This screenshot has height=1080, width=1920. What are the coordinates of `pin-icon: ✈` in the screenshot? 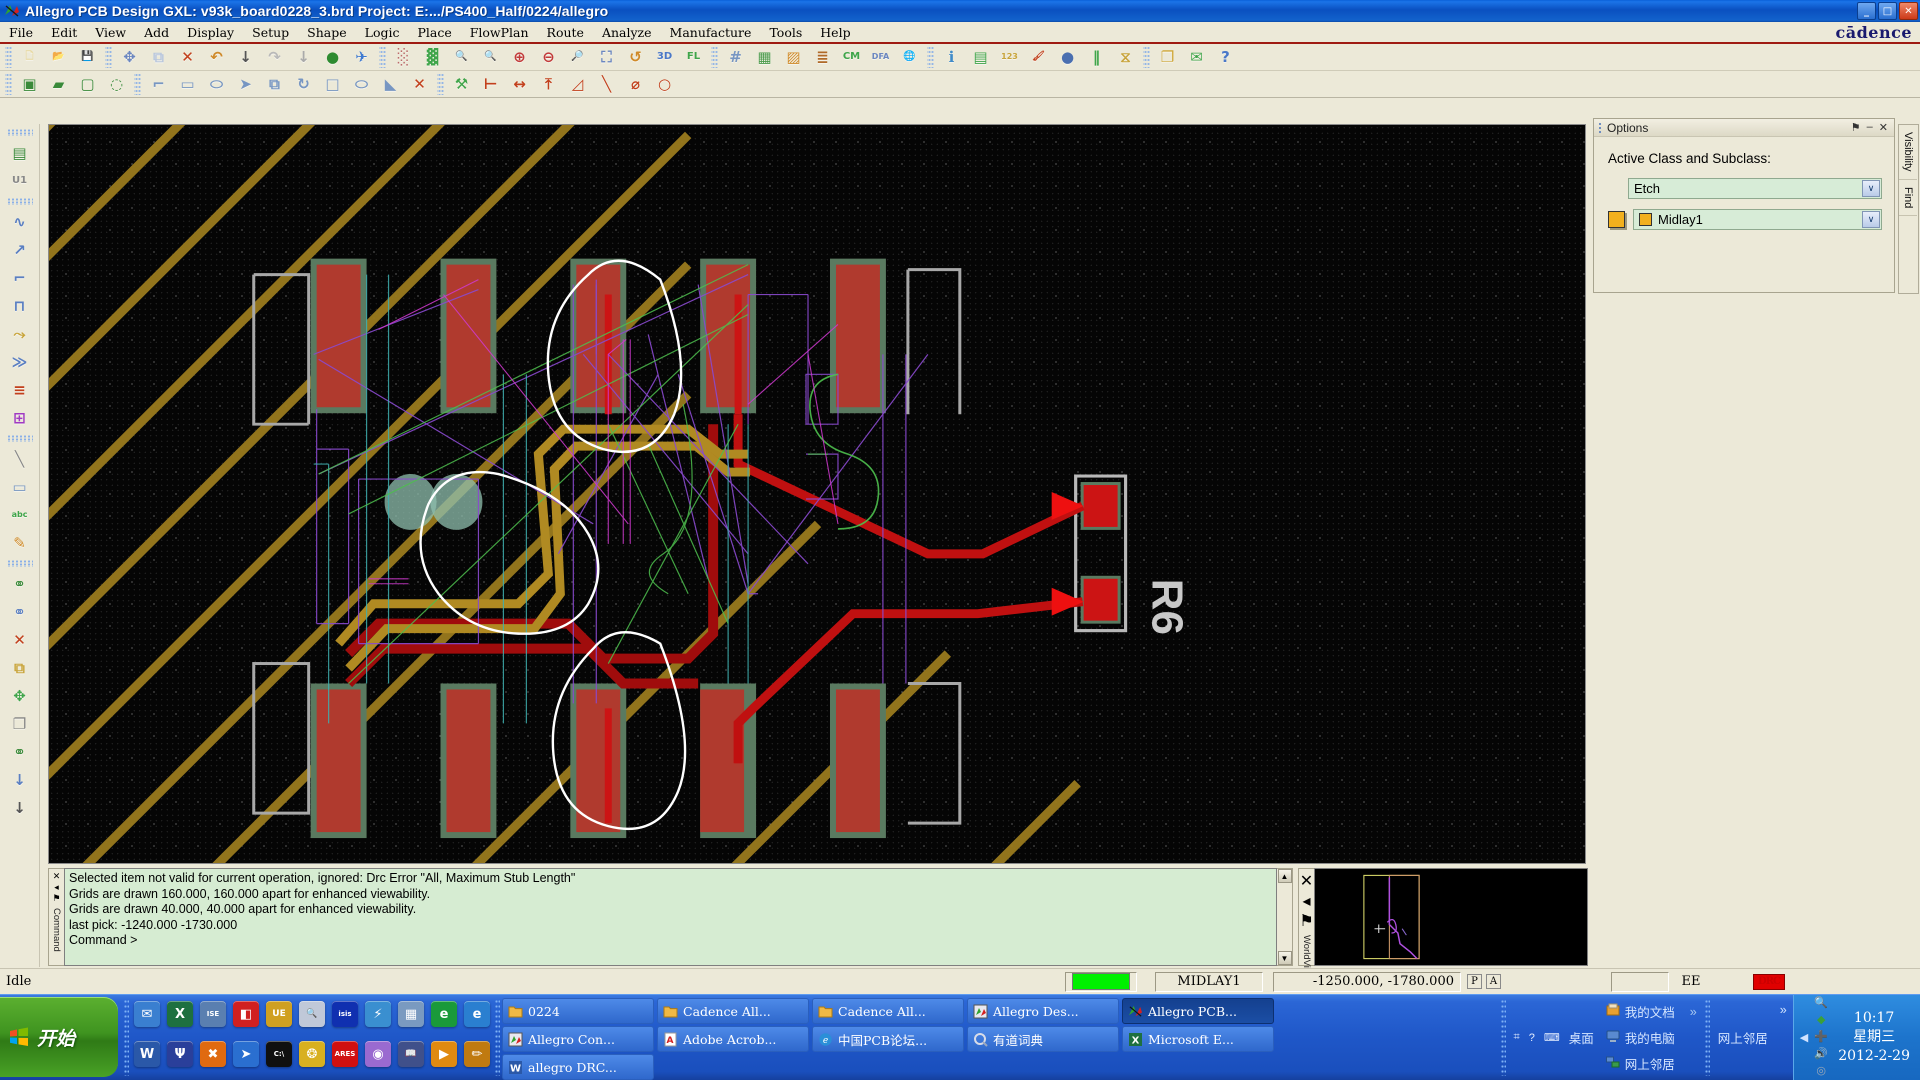 It's located at (361, 57).